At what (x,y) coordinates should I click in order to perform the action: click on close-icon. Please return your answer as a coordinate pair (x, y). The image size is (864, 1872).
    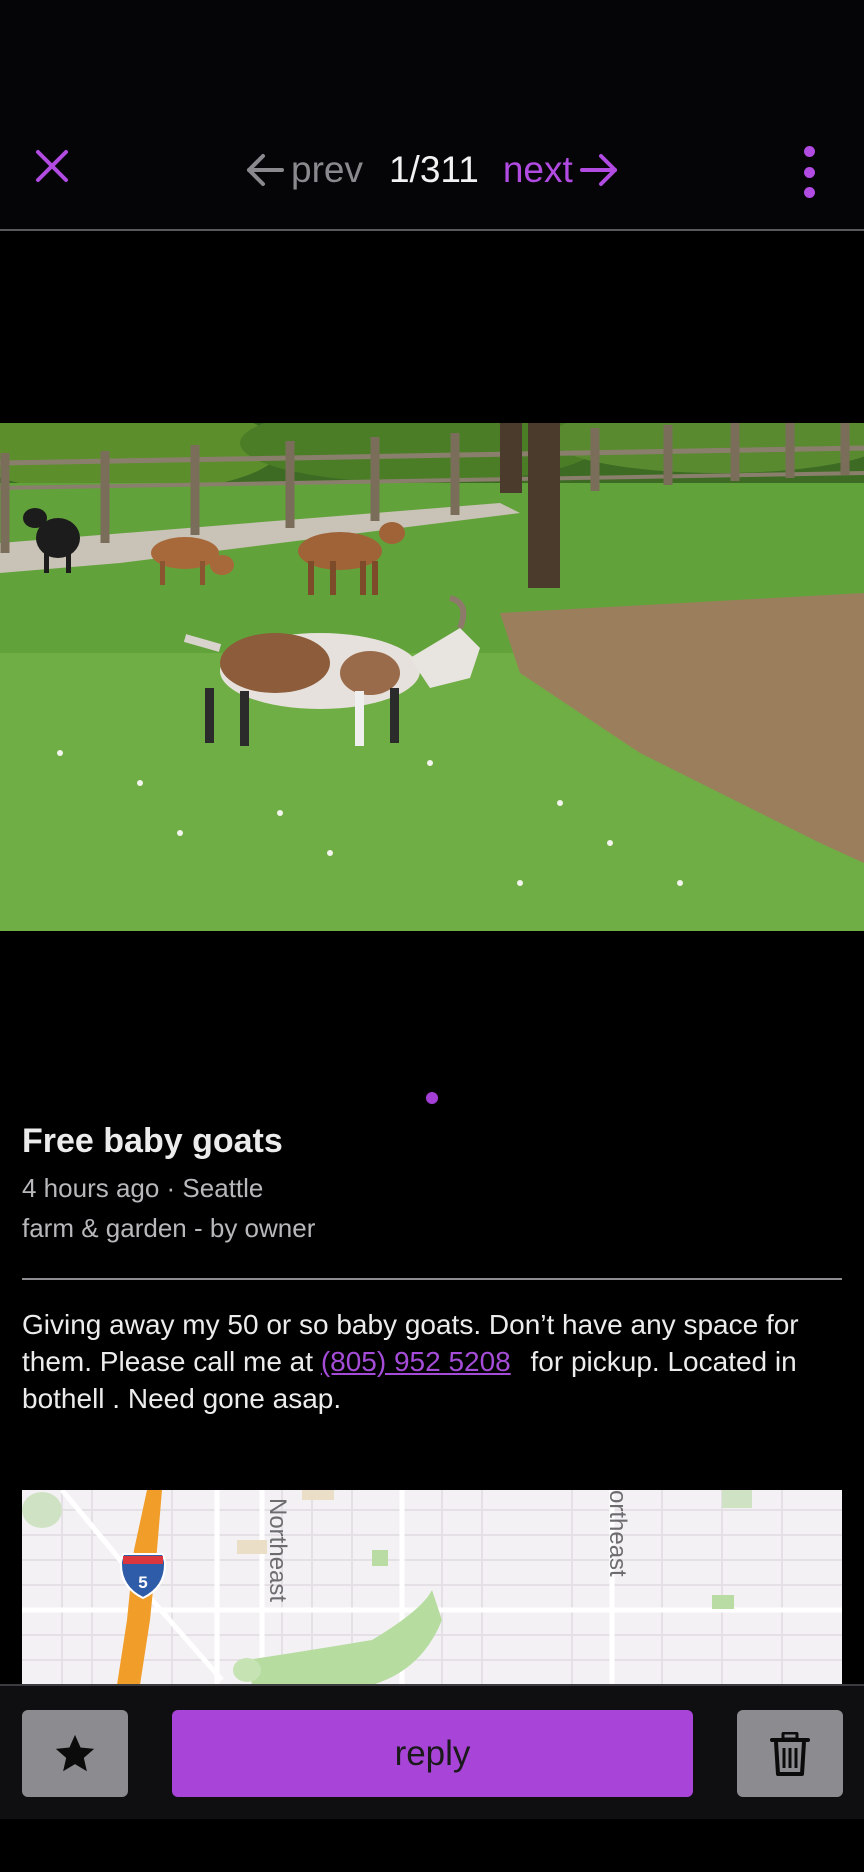
    Looking at the image, I should click on (52, 166).